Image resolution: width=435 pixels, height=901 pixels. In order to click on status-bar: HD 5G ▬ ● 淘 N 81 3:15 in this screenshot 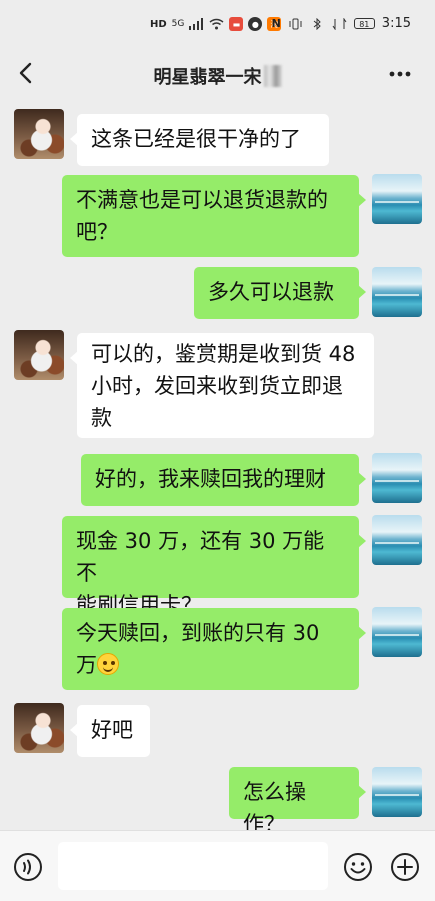, I will do `click(217, 25)`.